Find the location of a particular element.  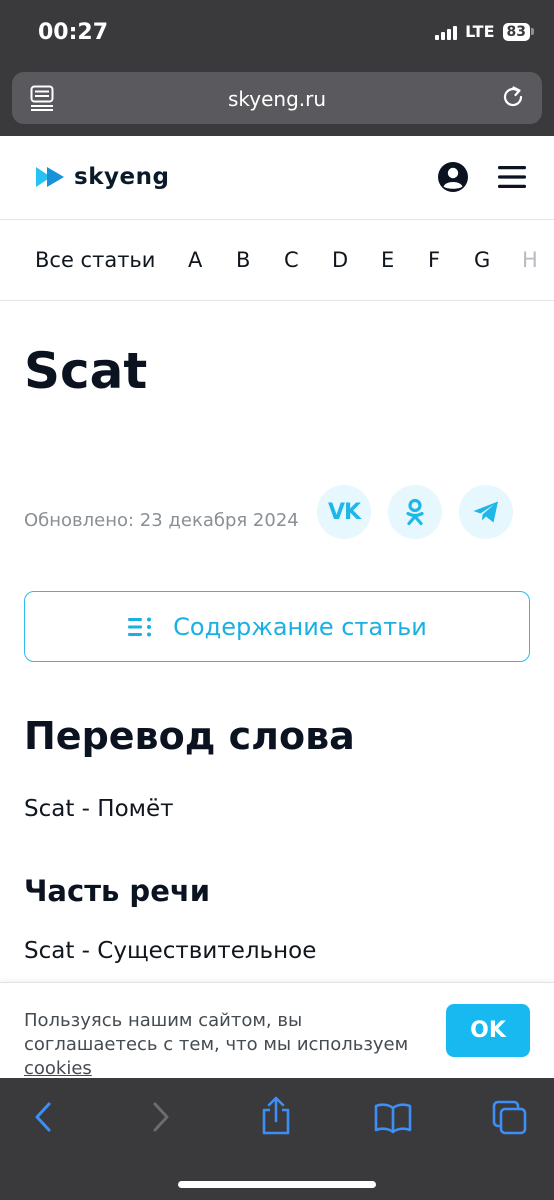

nav-letter-h: H is located at coordinates (530, 260).